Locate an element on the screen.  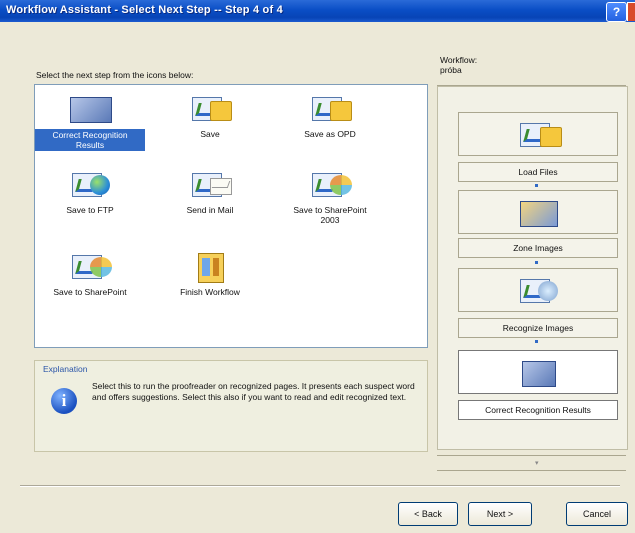
close-button is located at coordinates (631, 11).